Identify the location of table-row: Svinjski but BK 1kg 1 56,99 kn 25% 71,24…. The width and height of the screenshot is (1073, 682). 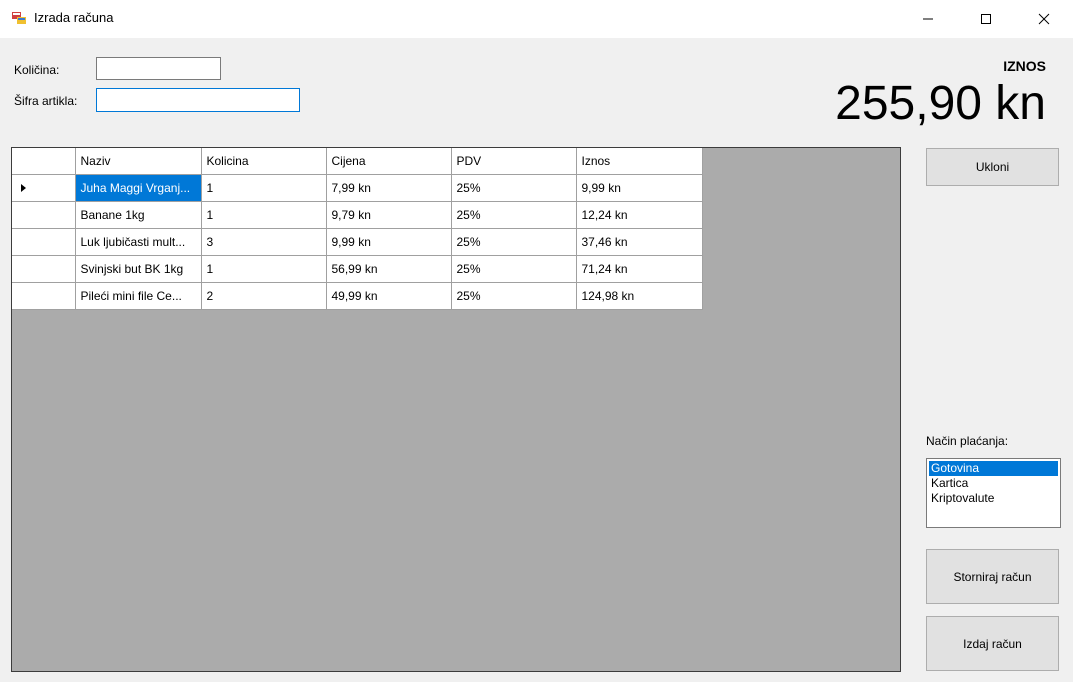
(357, 269).